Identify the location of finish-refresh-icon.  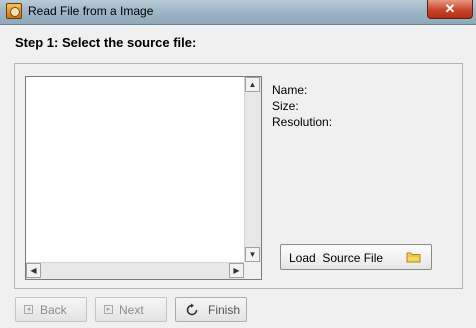
(192, 309).